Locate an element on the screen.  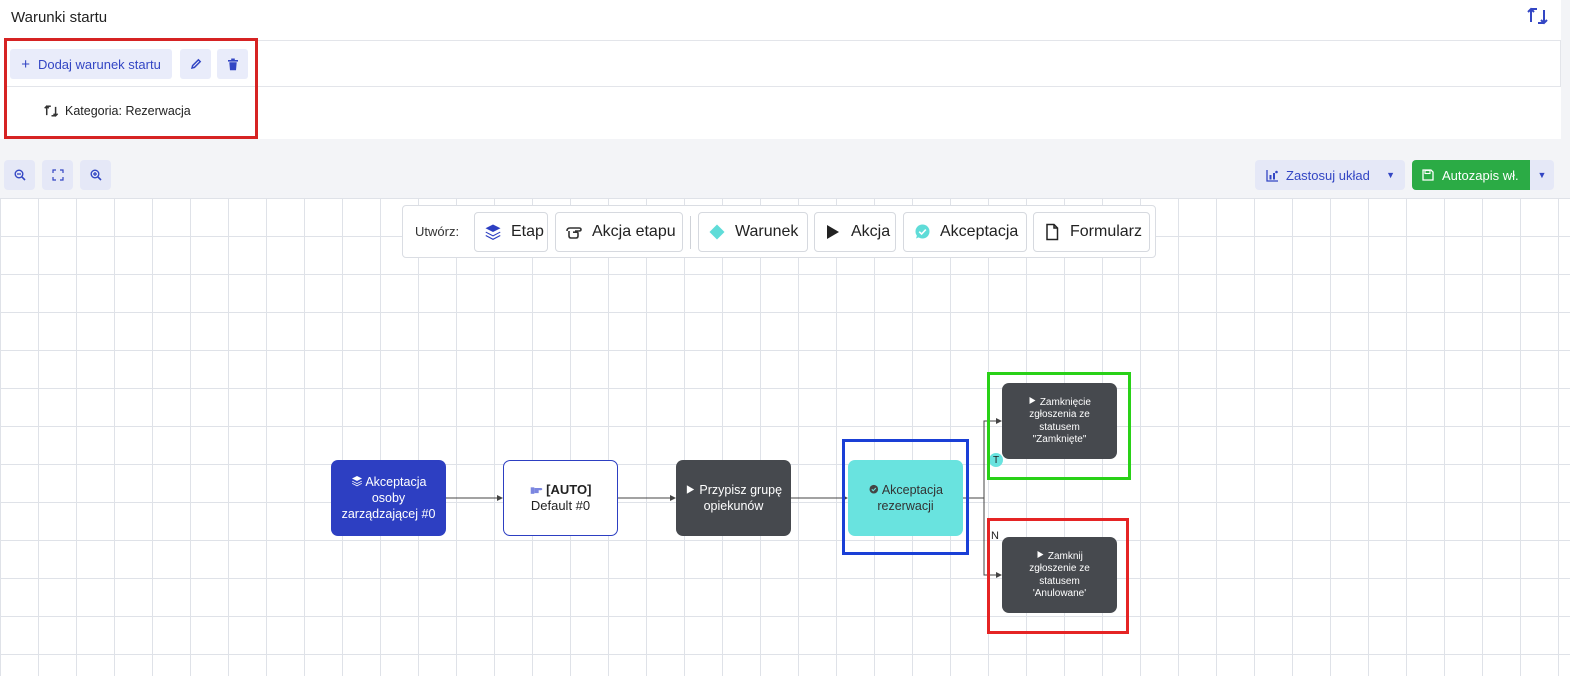
create-condition-button: Warunek is located at coordinates (753, 232).